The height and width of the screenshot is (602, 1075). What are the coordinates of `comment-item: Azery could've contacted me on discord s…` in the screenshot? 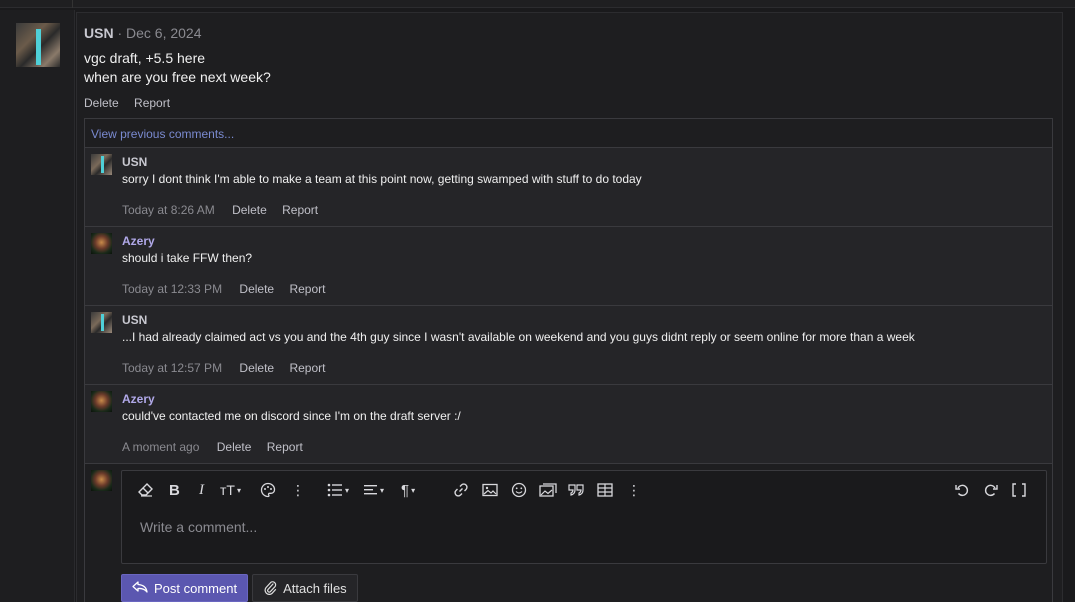 It's located at (568, 424).